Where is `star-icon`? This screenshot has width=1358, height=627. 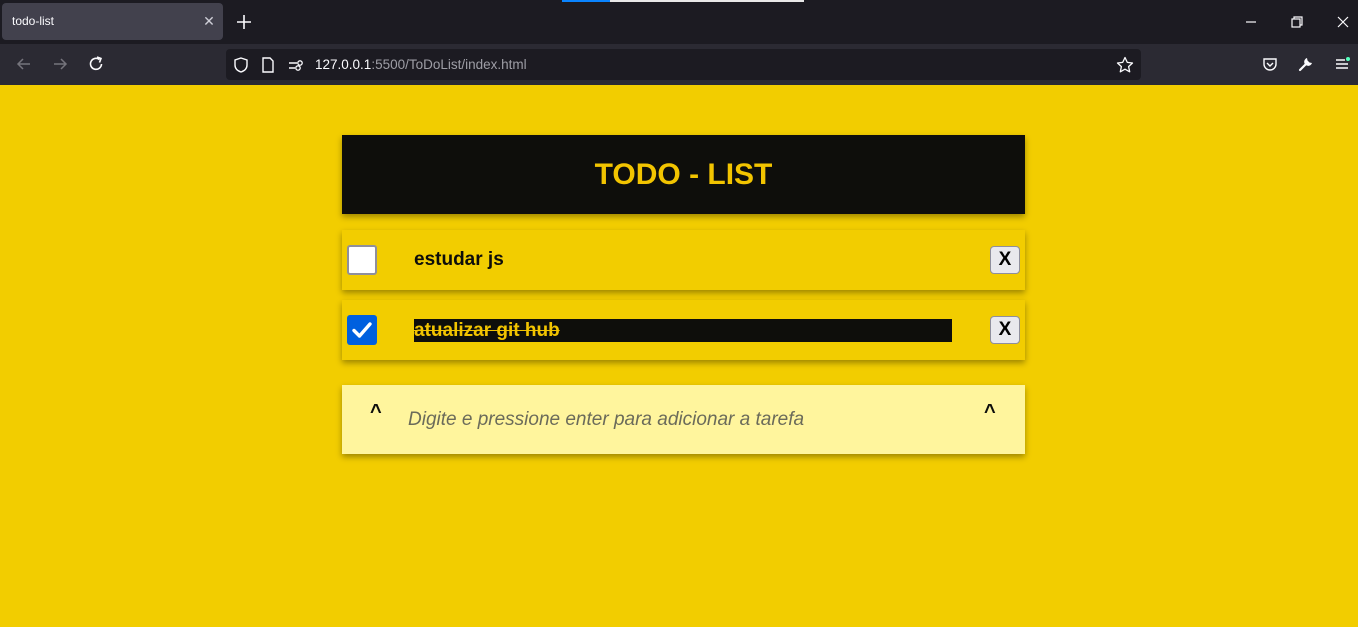 star-icon is located at coordinates (1125, 65).